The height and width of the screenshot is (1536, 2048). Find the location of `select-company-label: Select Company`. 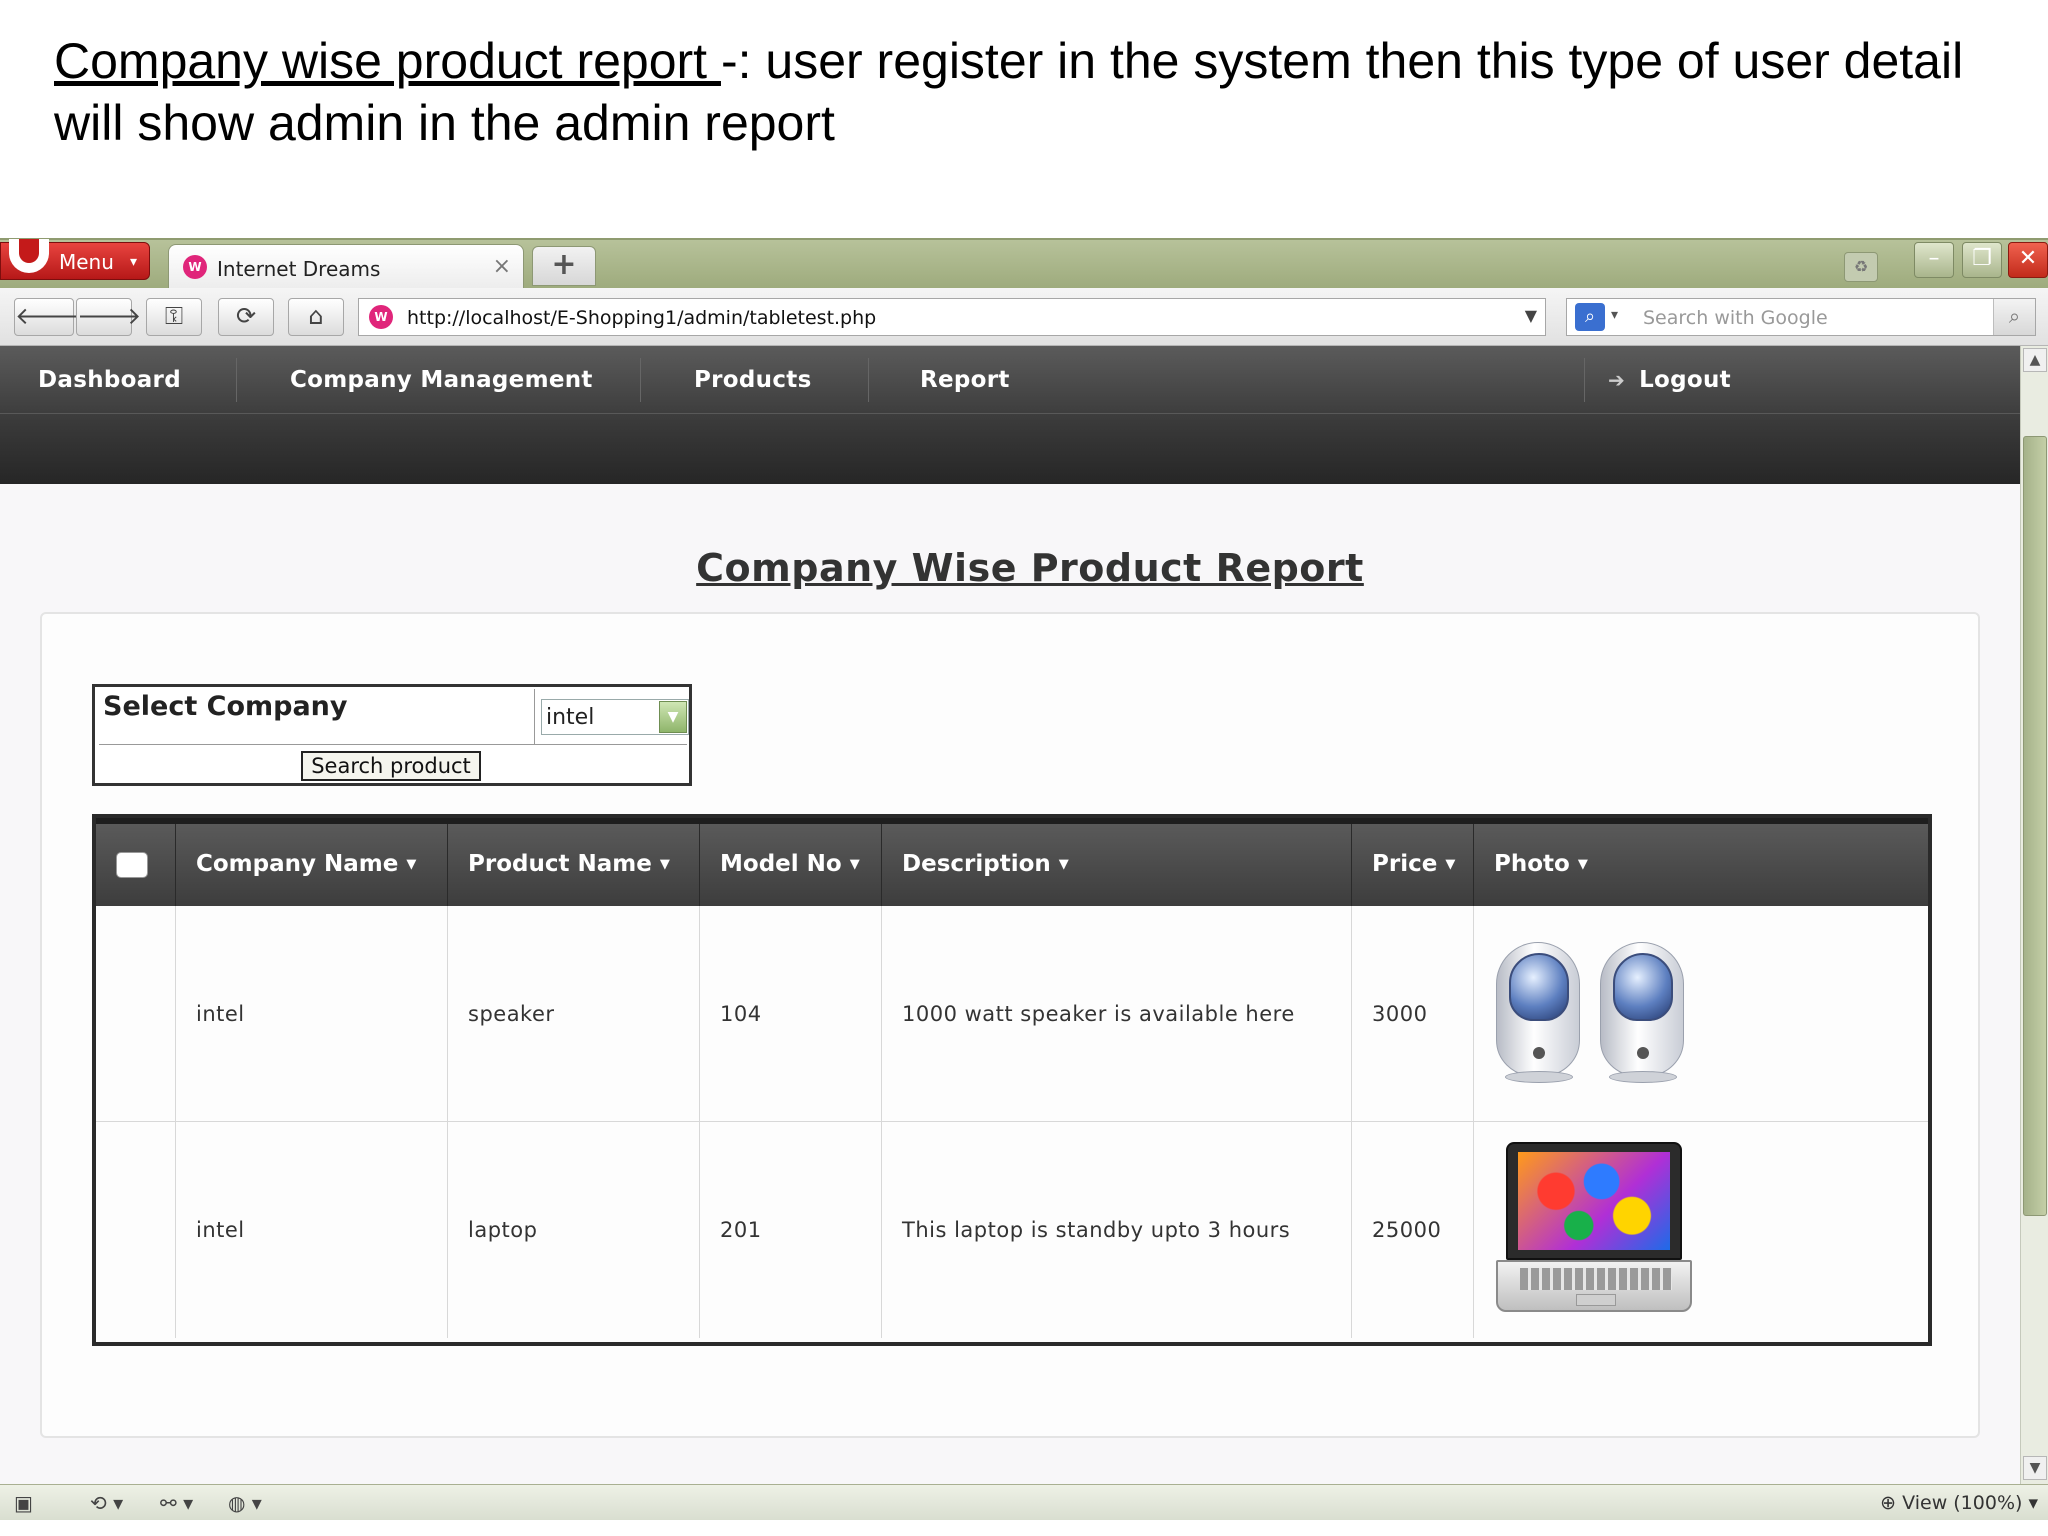

select-company-label: Select Company is located at coordinates (317, 717).